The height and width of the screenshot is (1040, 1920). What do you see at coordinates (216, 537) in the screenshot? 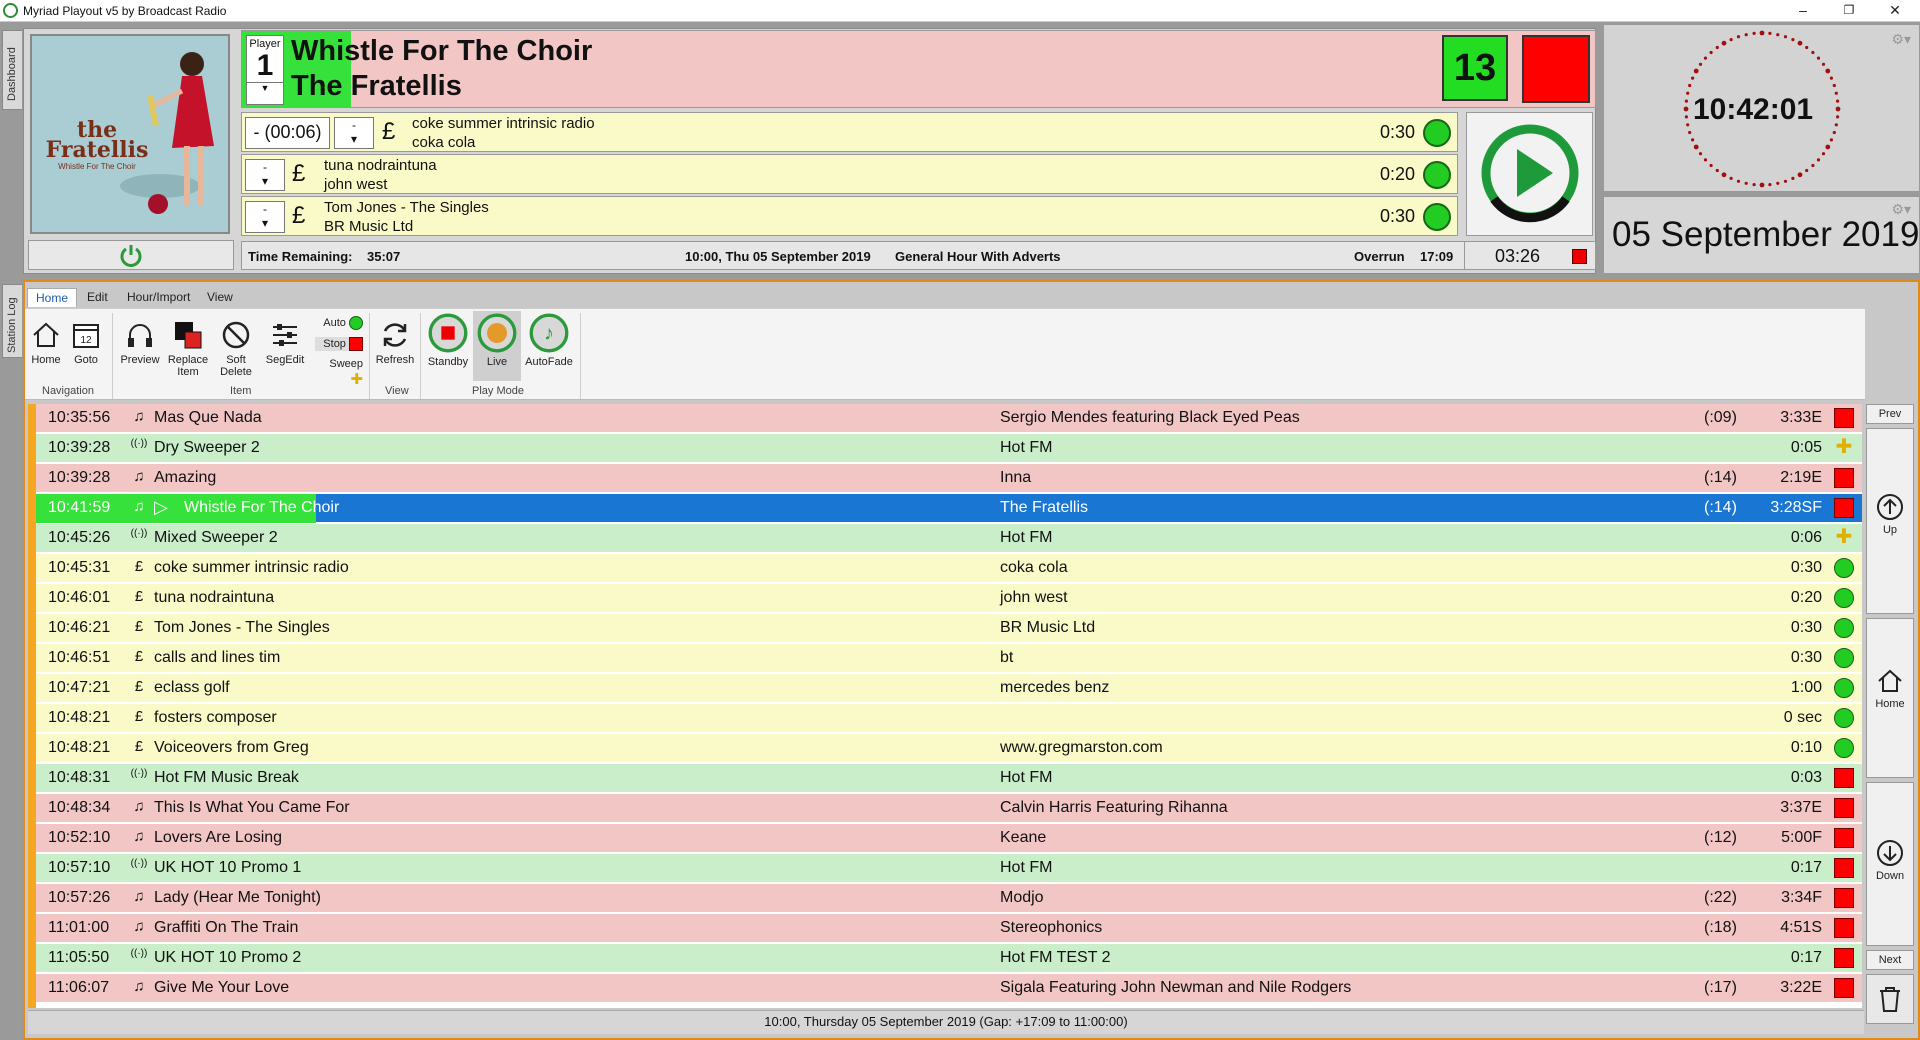
I see `log-title: Mixed Sweeper 2` at bounding box center [216, 537].